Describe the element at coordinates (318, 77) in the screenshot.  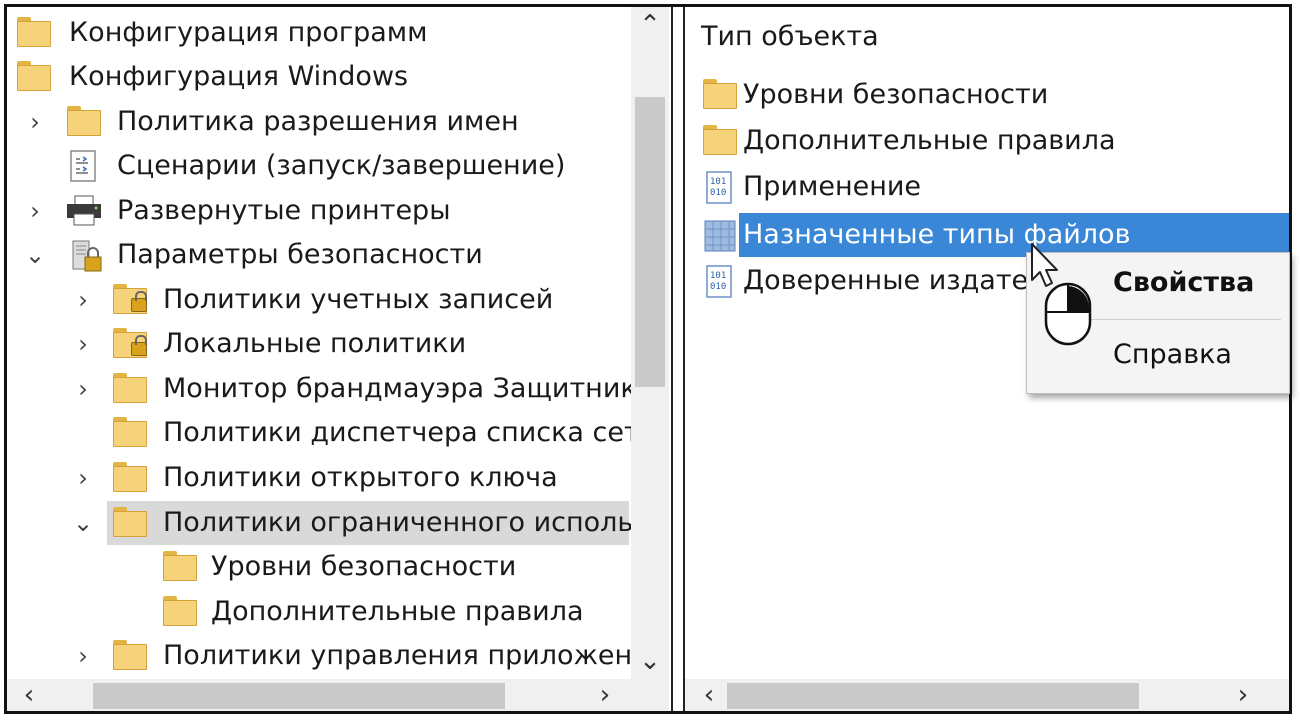
I see `tree-item-windows-settings: Конфигурация Windows` at that location.